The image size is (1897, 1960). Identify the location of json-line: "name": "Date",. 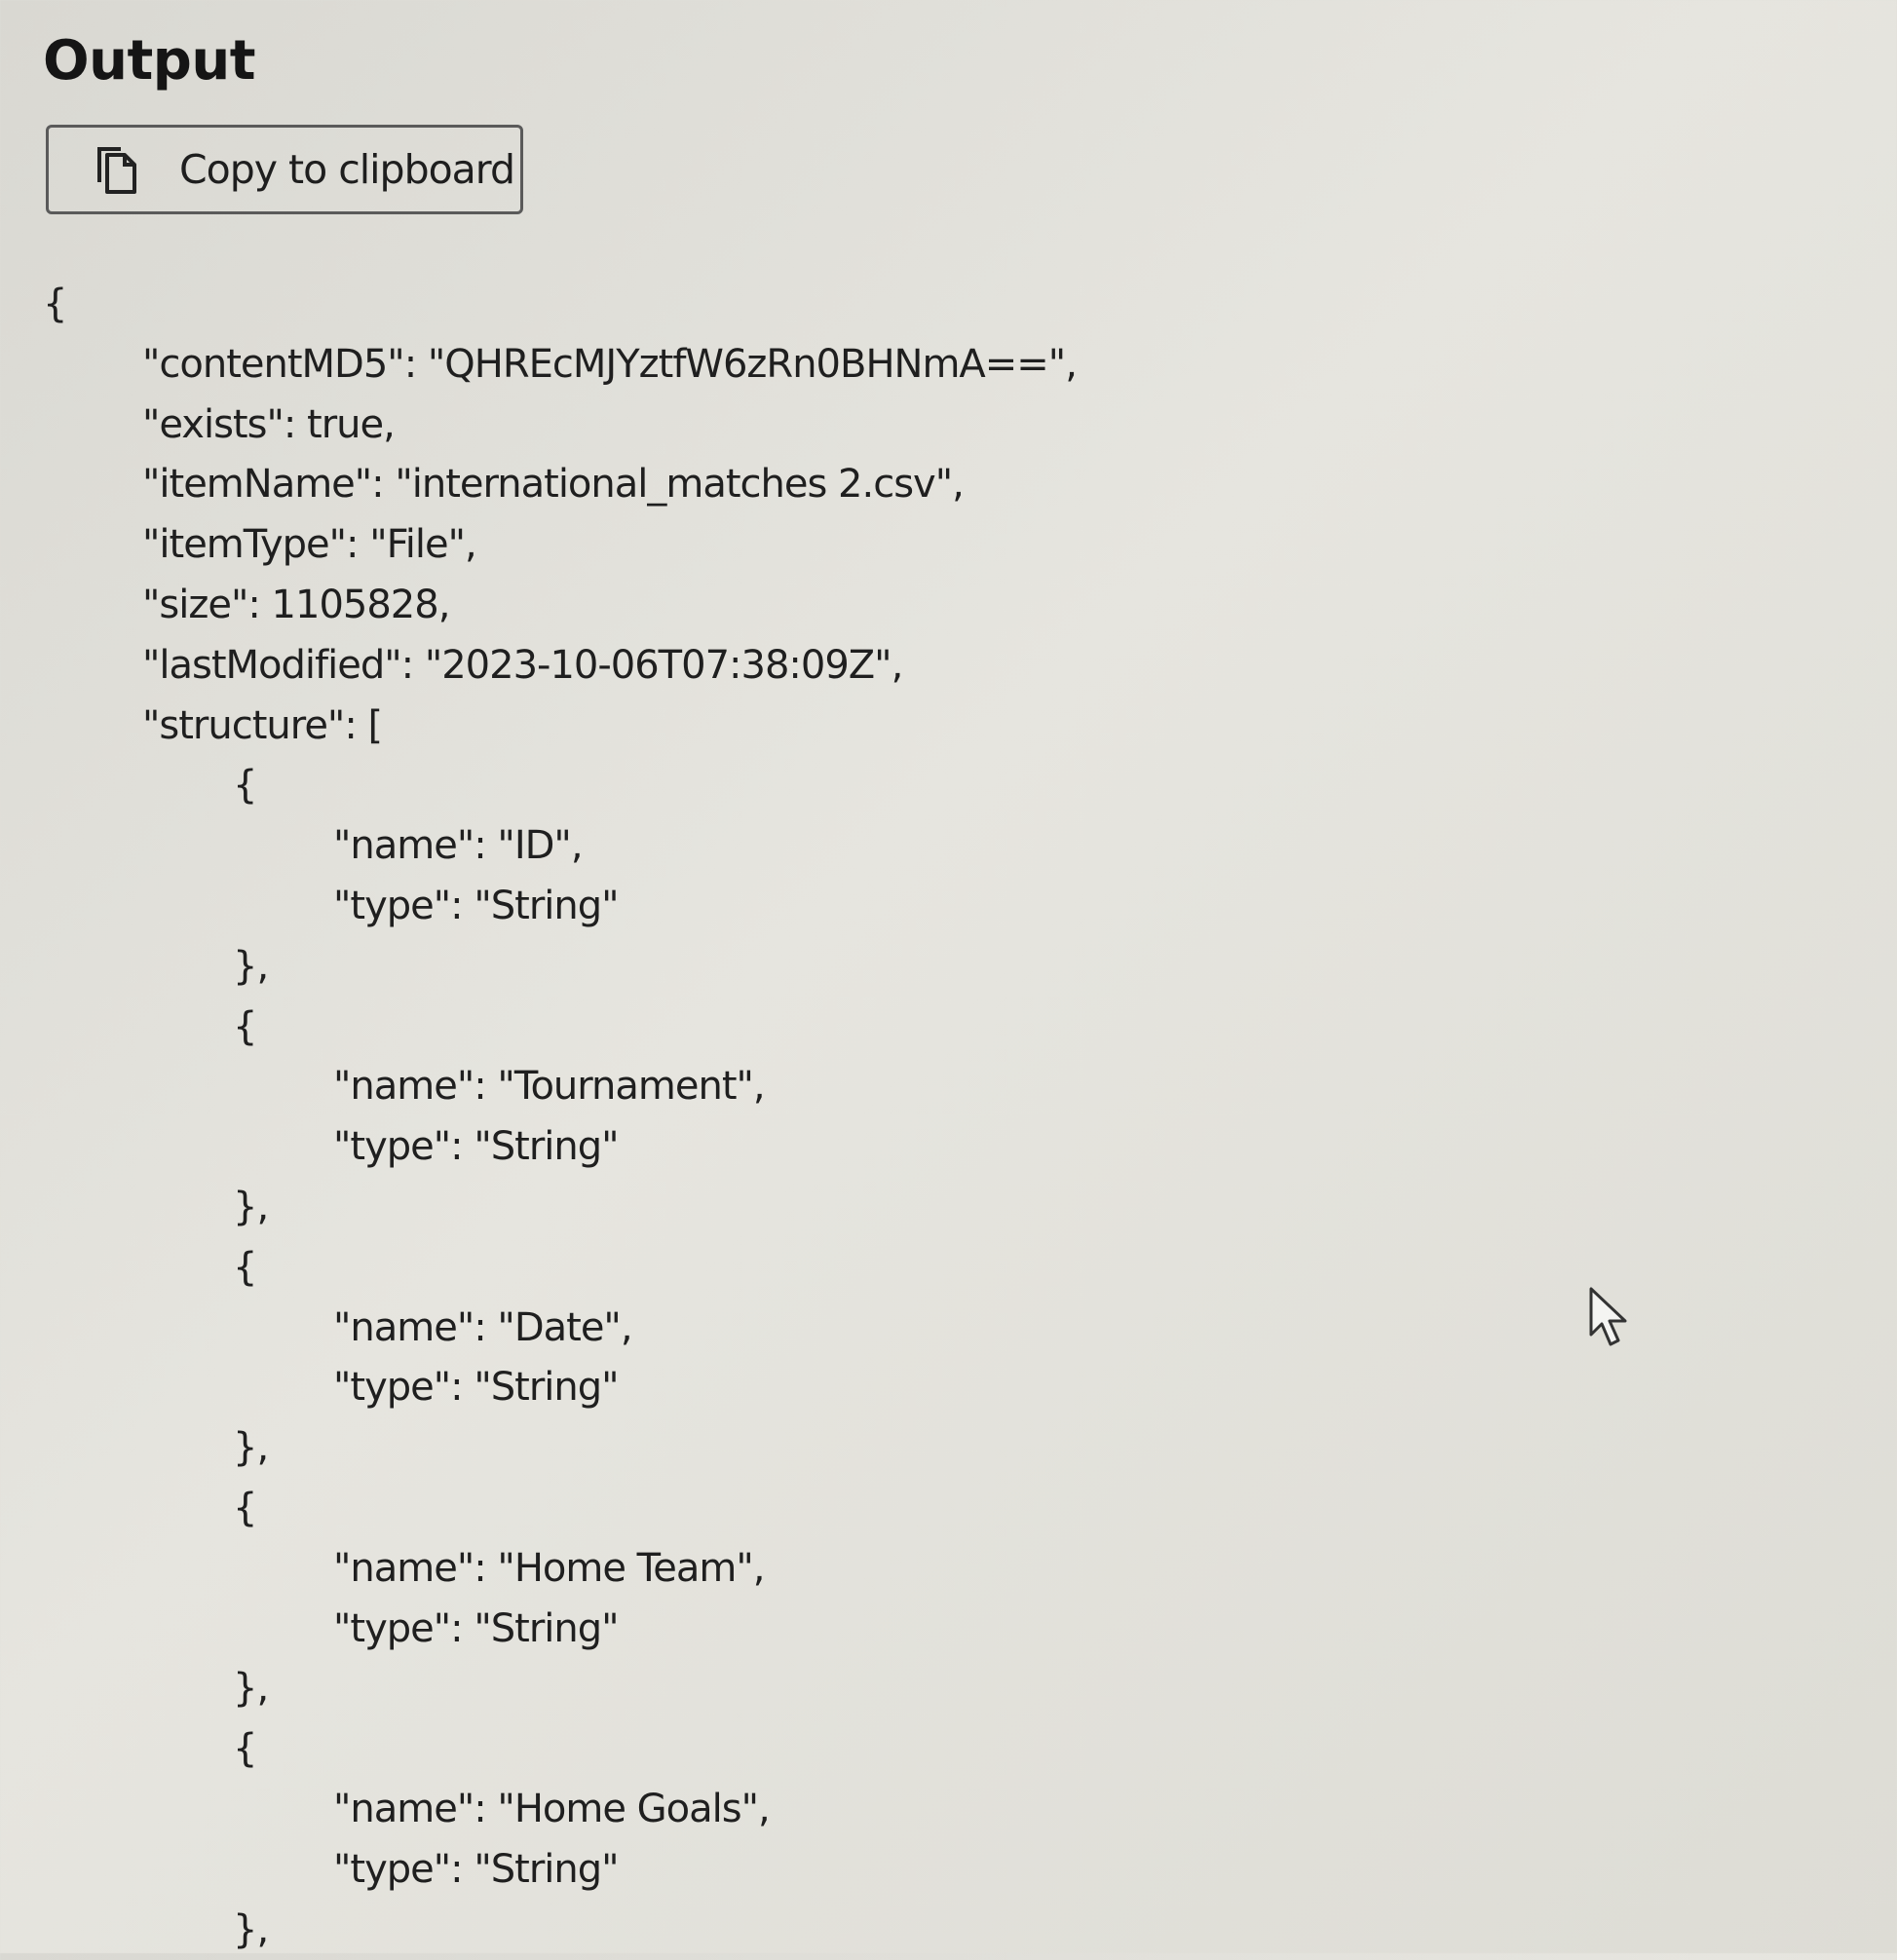
(483, 1327).